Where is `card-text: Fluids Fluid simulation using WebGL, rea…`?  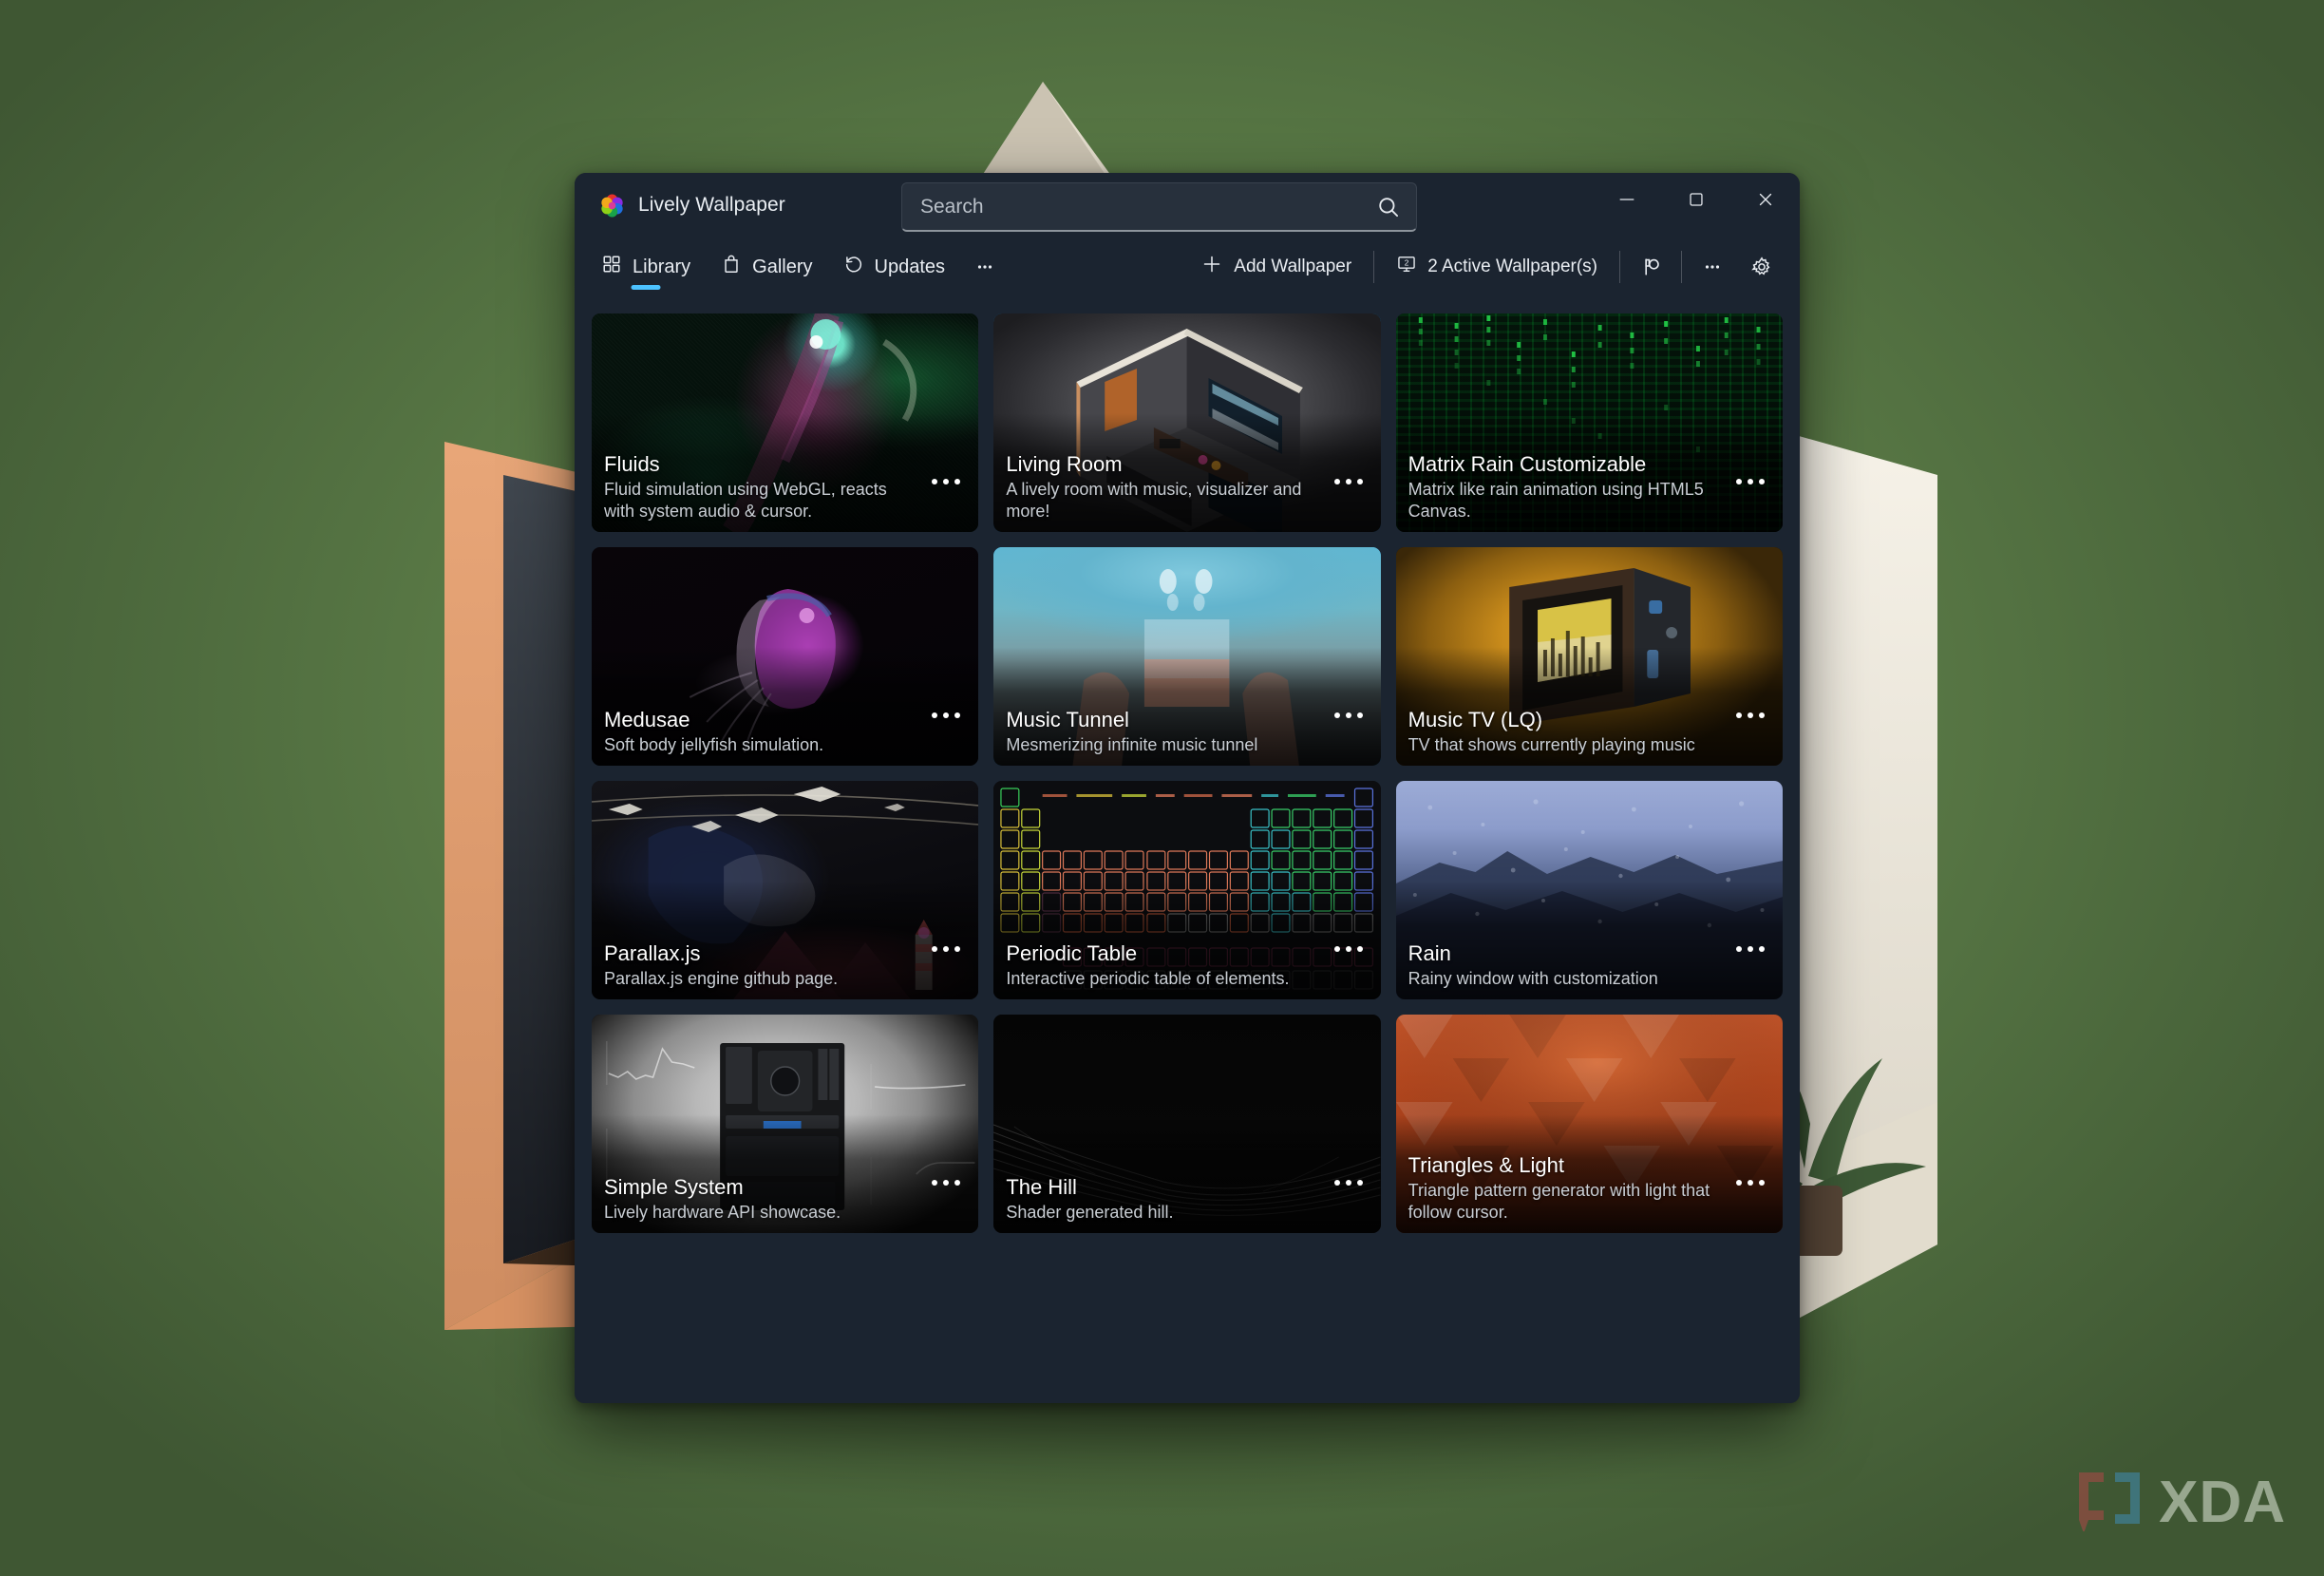 card-text: Fluids Fluid simulation using WebGL, rea… is located at coordinates (757, 487).